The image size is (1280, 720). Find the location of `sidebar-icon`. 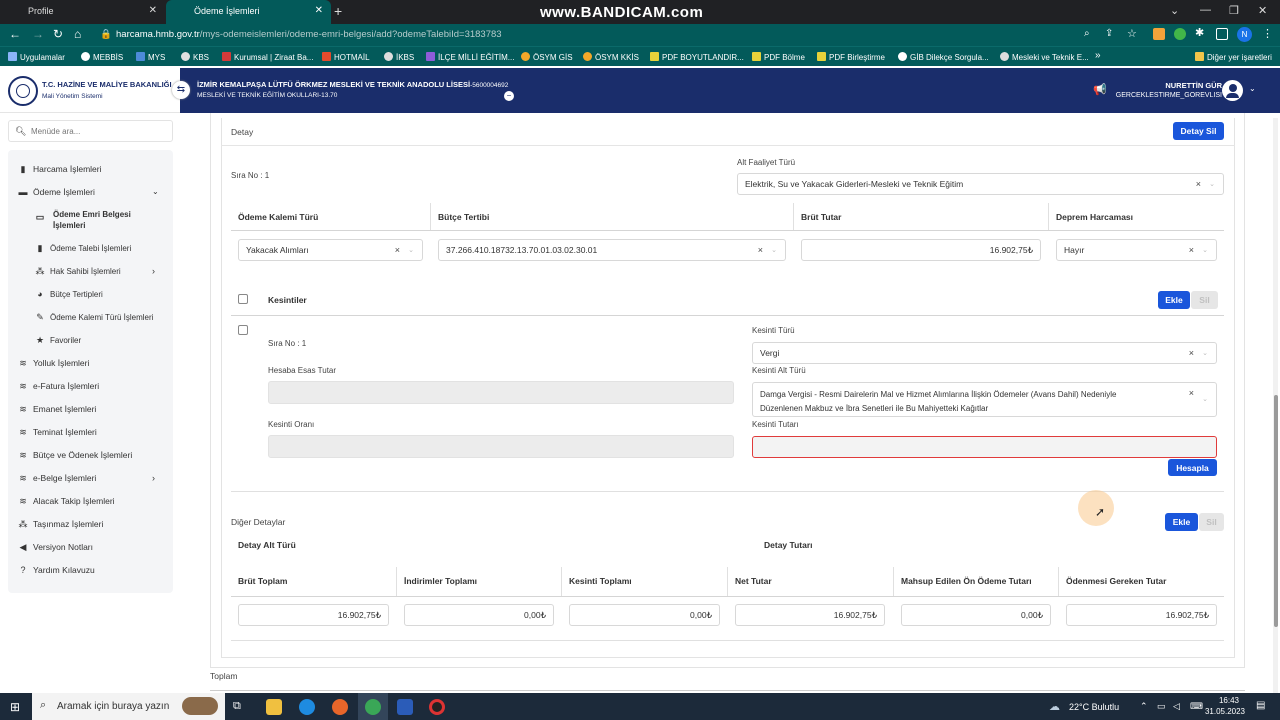

sidebar-icon is located at coordinates (1222, 34).